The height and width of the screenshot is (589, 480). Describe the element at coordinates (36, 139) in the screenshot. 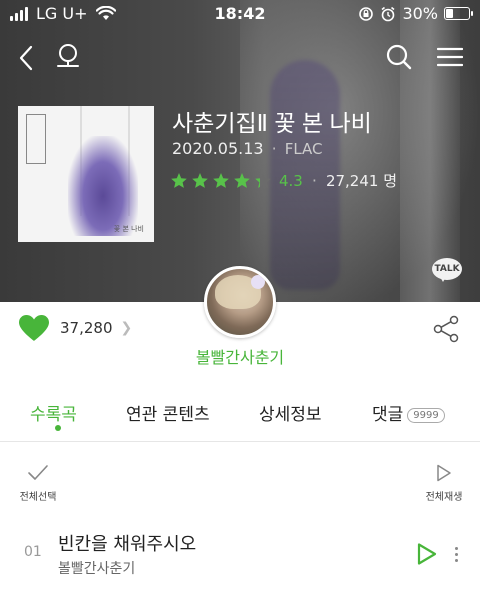

I see `cover-title-mark` at that location.